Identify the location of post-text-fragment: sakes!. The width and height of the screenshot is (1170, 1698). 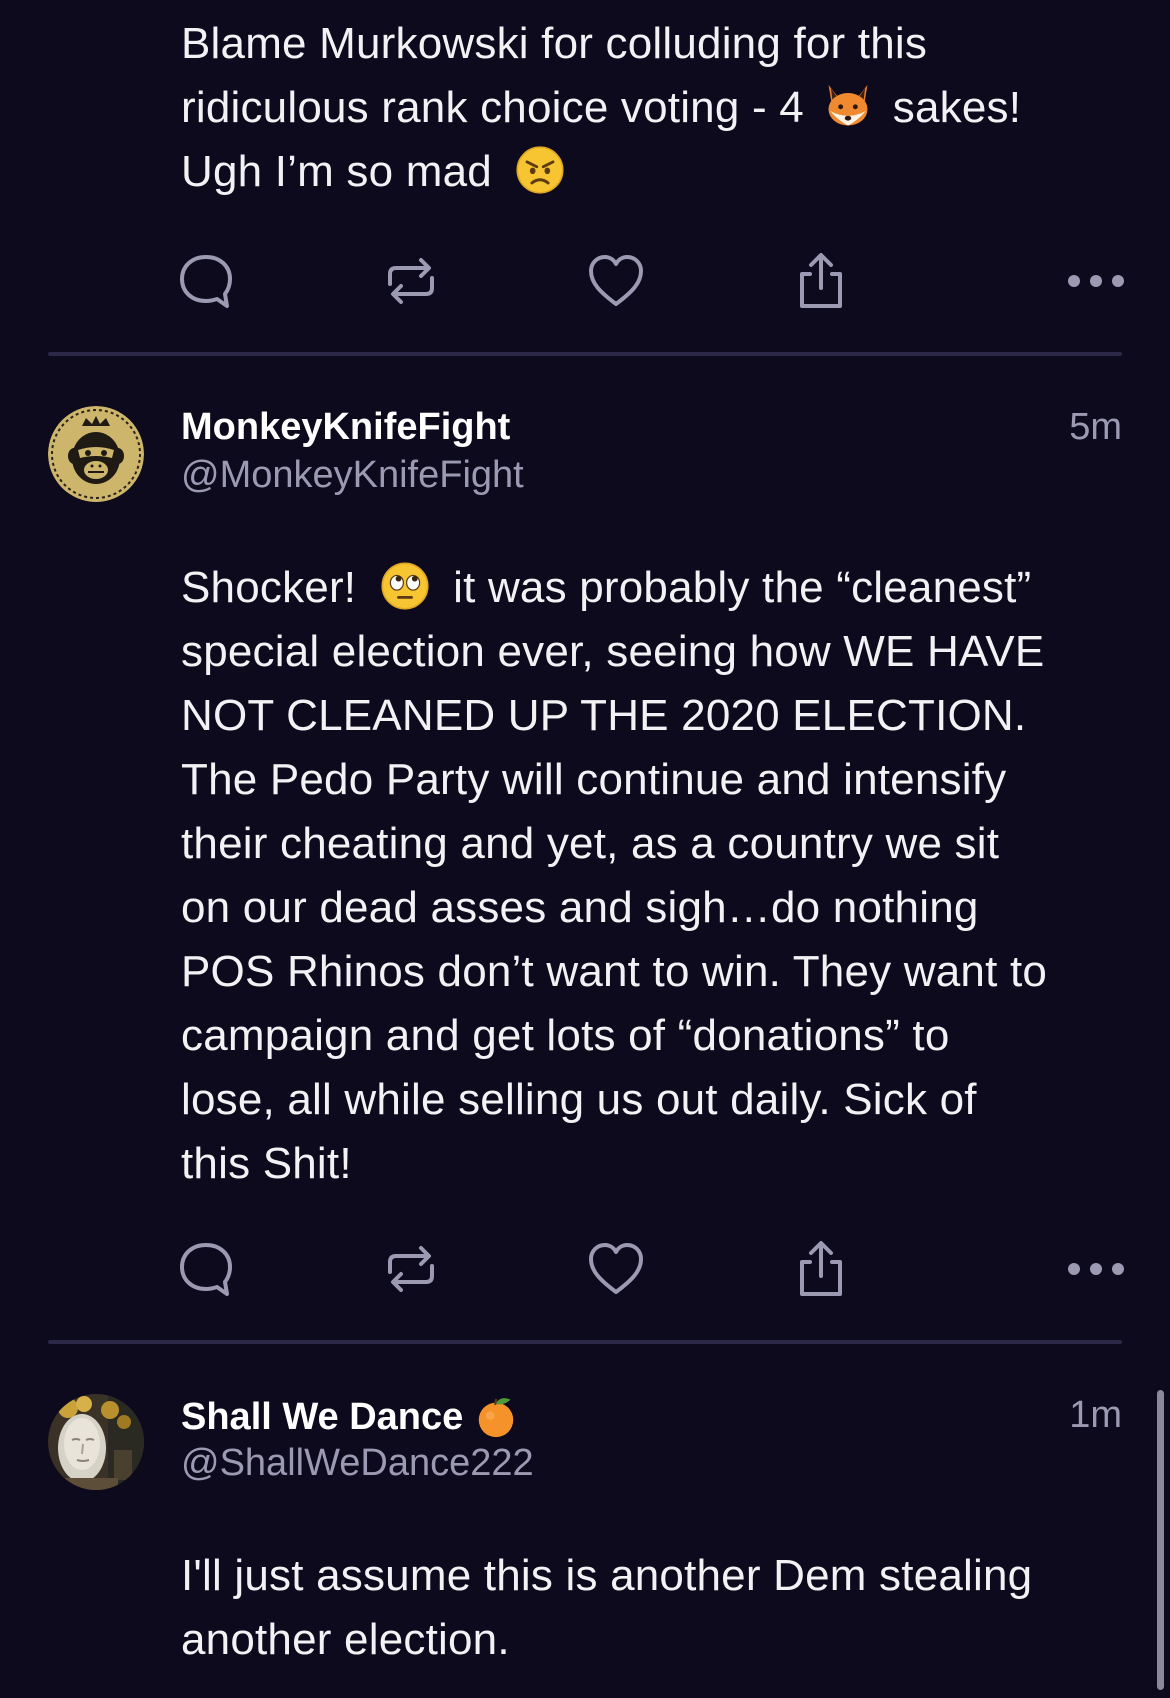
(957, 107).